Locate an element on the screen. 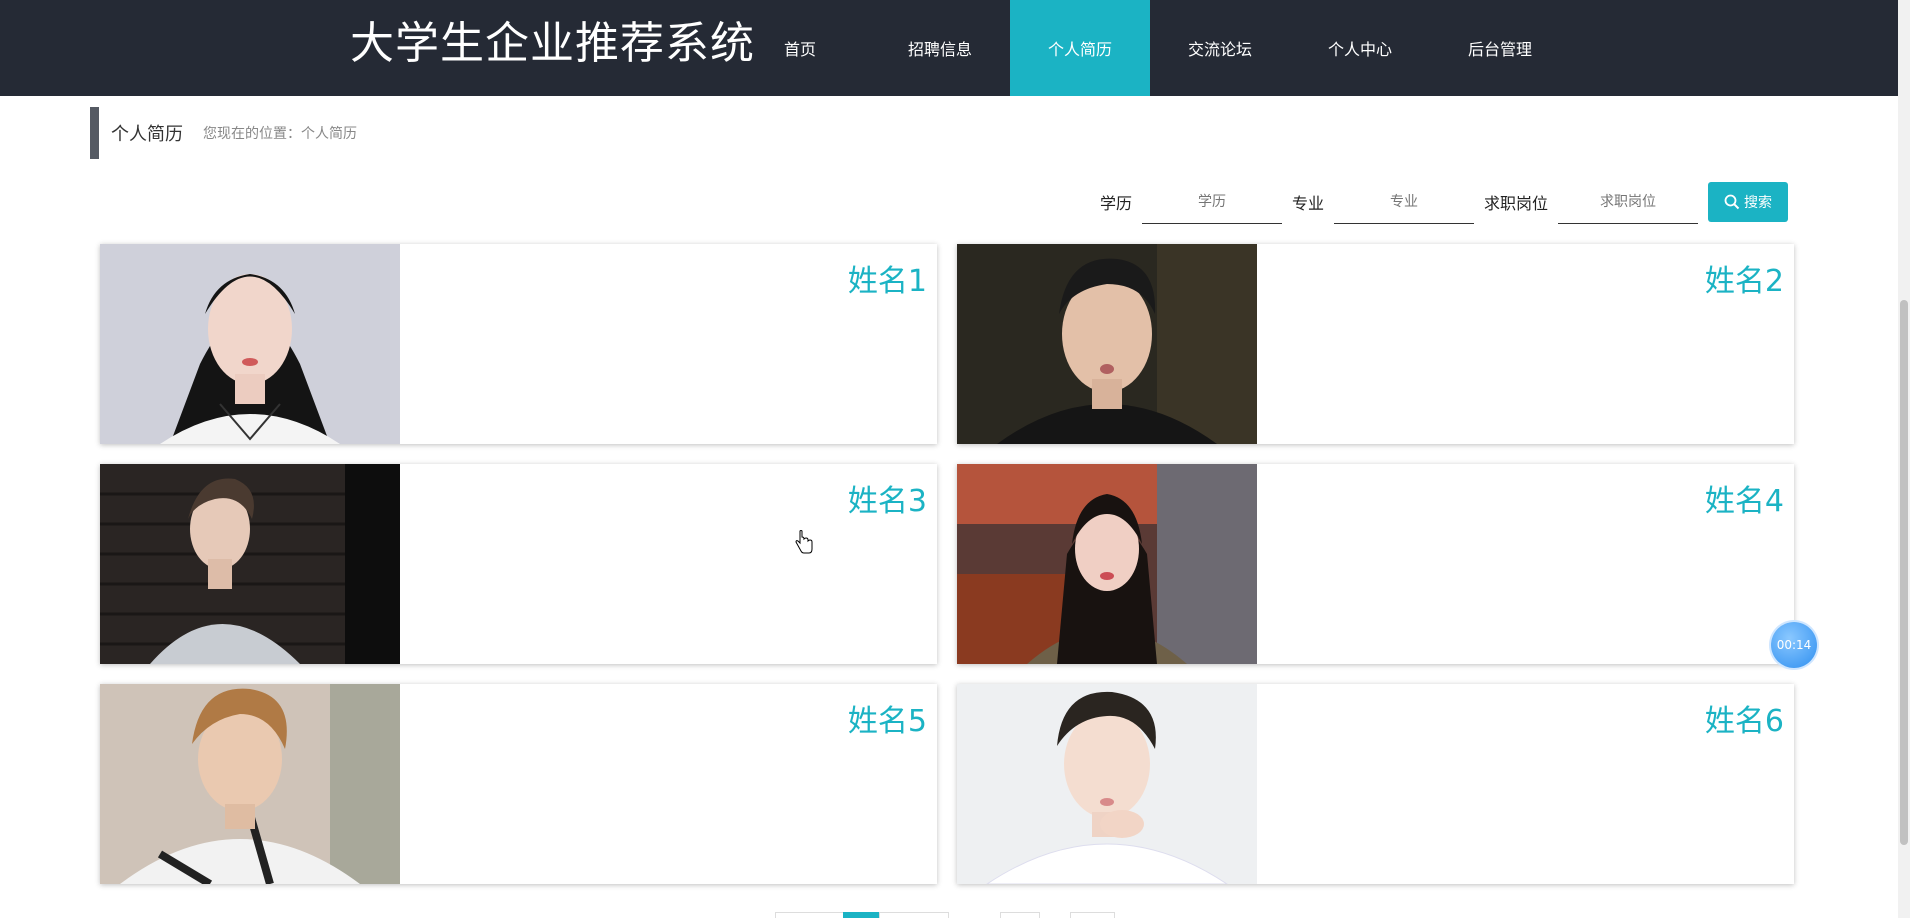 Image resolution: width=1910 pixels, height=918 pixels. nav-home: 首页 is located at coordinates (800, 48).